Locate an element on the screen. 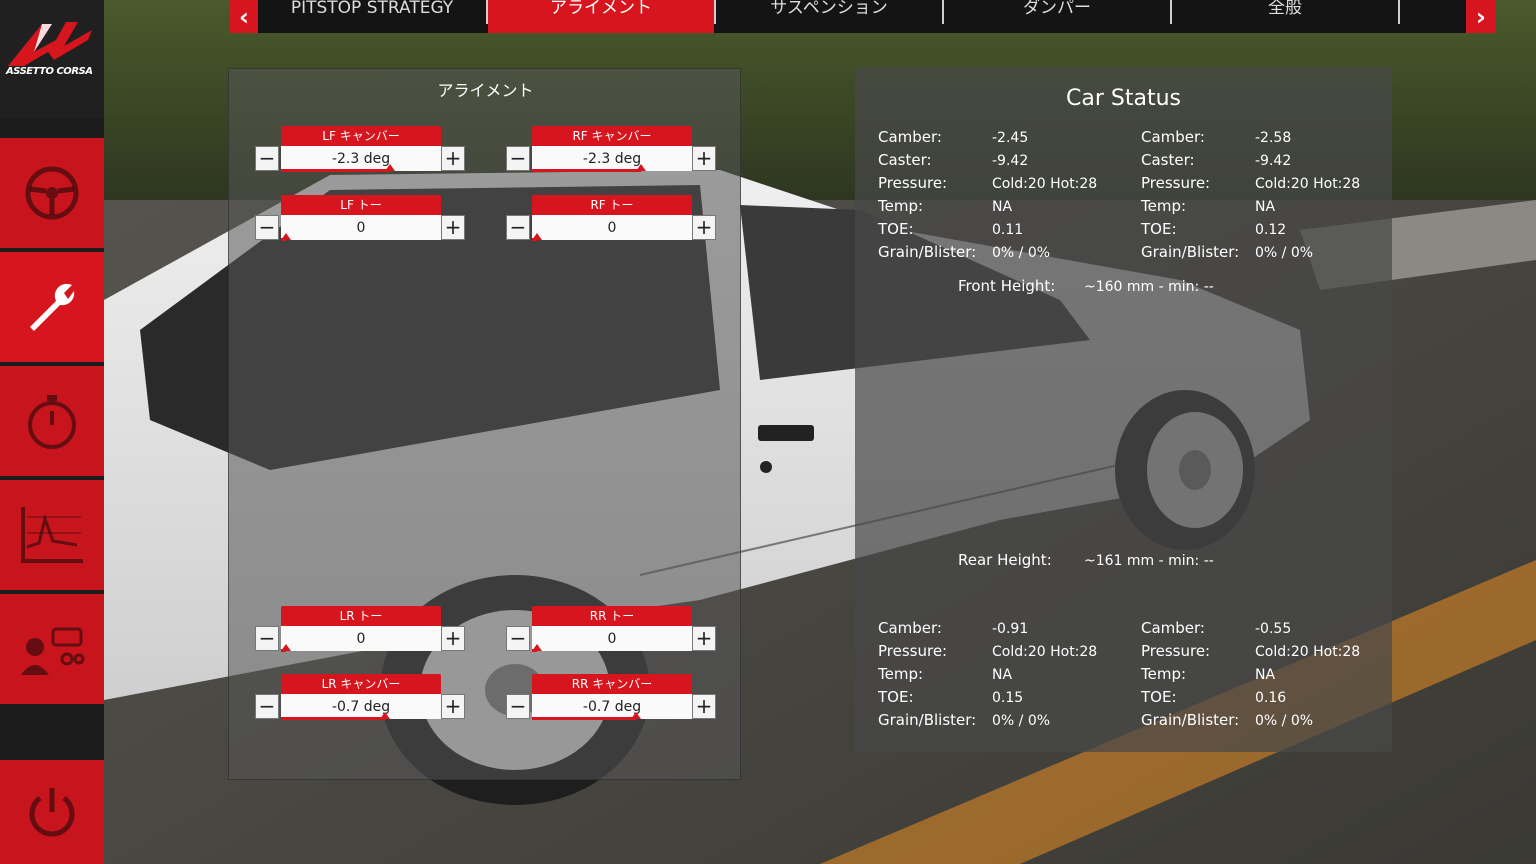 The width and height of the screenshot is (1536, 864). status-row-camber: Camber: -2.58 is located at coordinates (1271, 139).